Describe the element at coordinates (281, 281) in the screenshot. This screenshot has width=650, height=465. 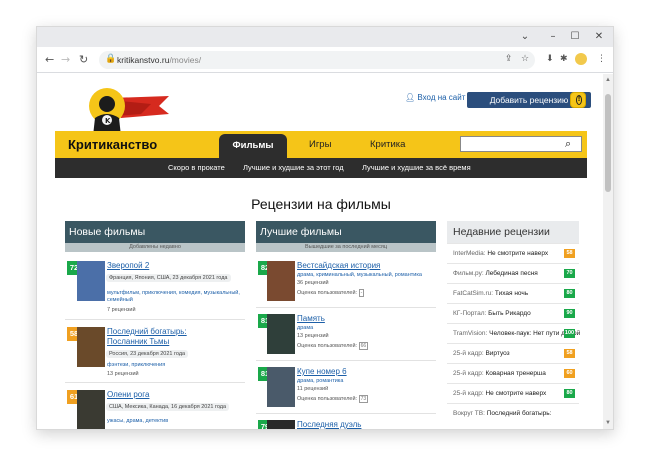
I see `best-film-1-poster` at that location.